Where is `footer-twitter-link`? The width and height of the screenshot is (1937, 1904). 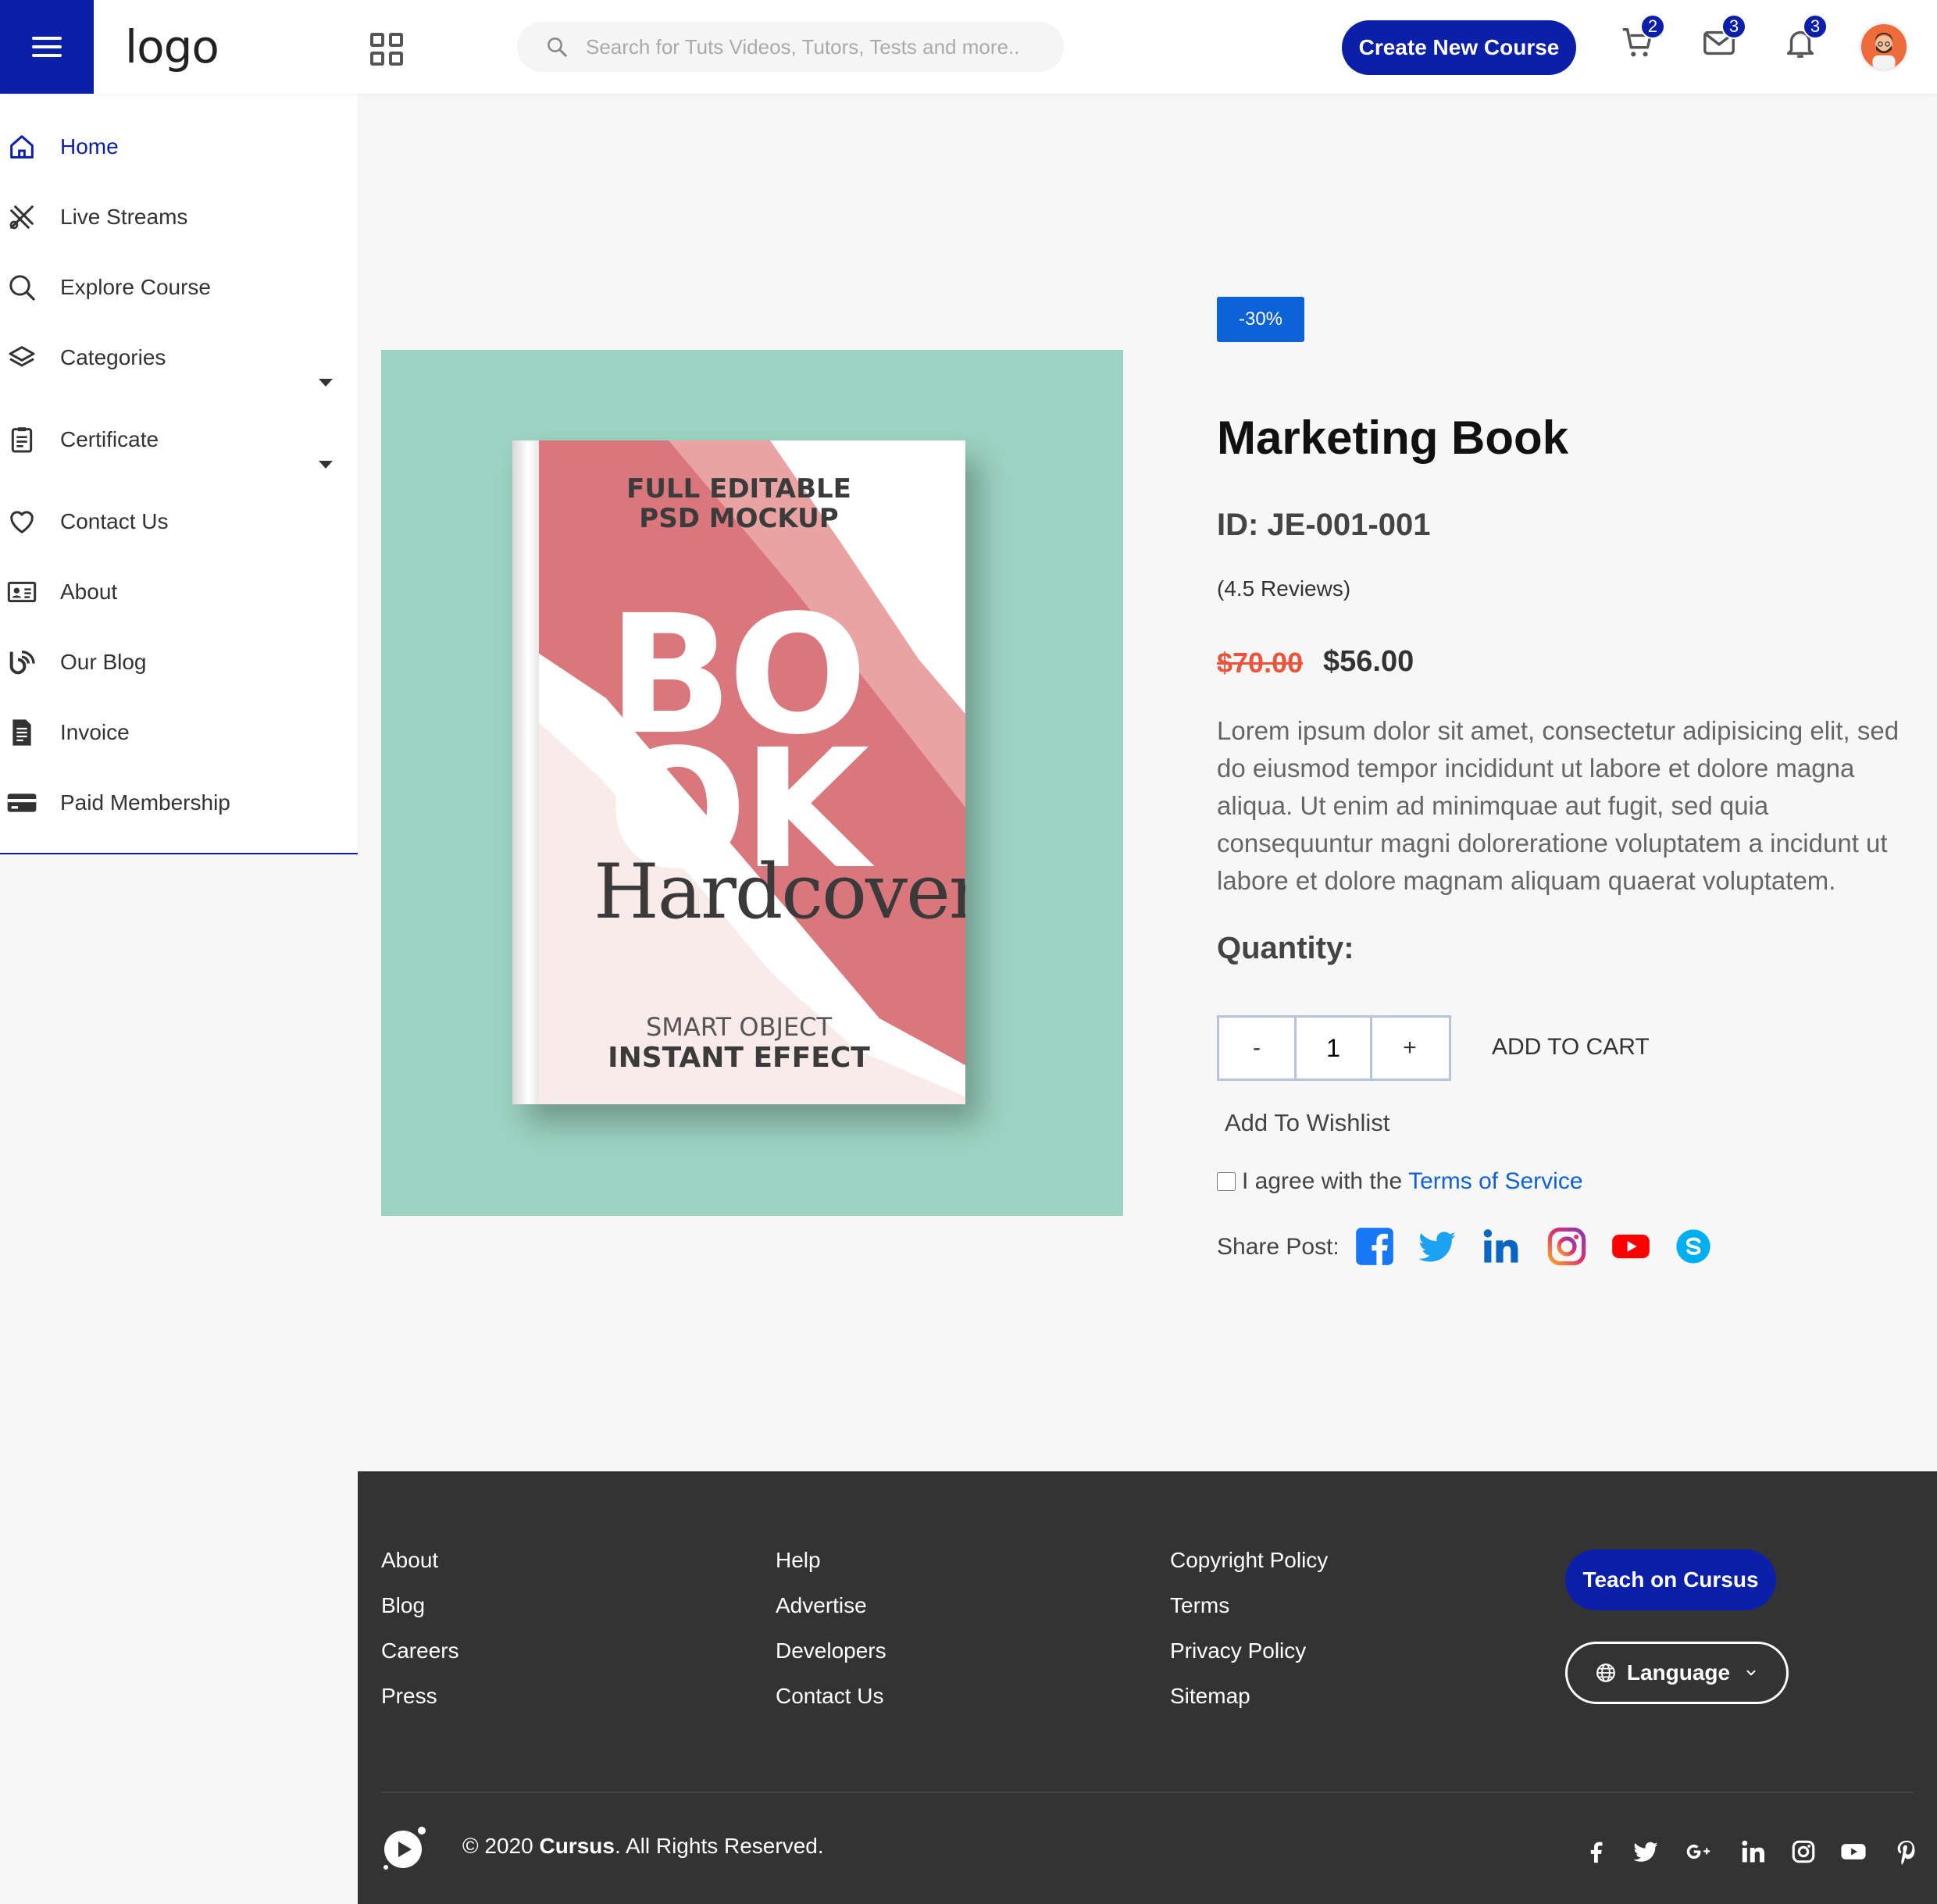
footer-twitter-link is located at coordinates (1647, 1852).